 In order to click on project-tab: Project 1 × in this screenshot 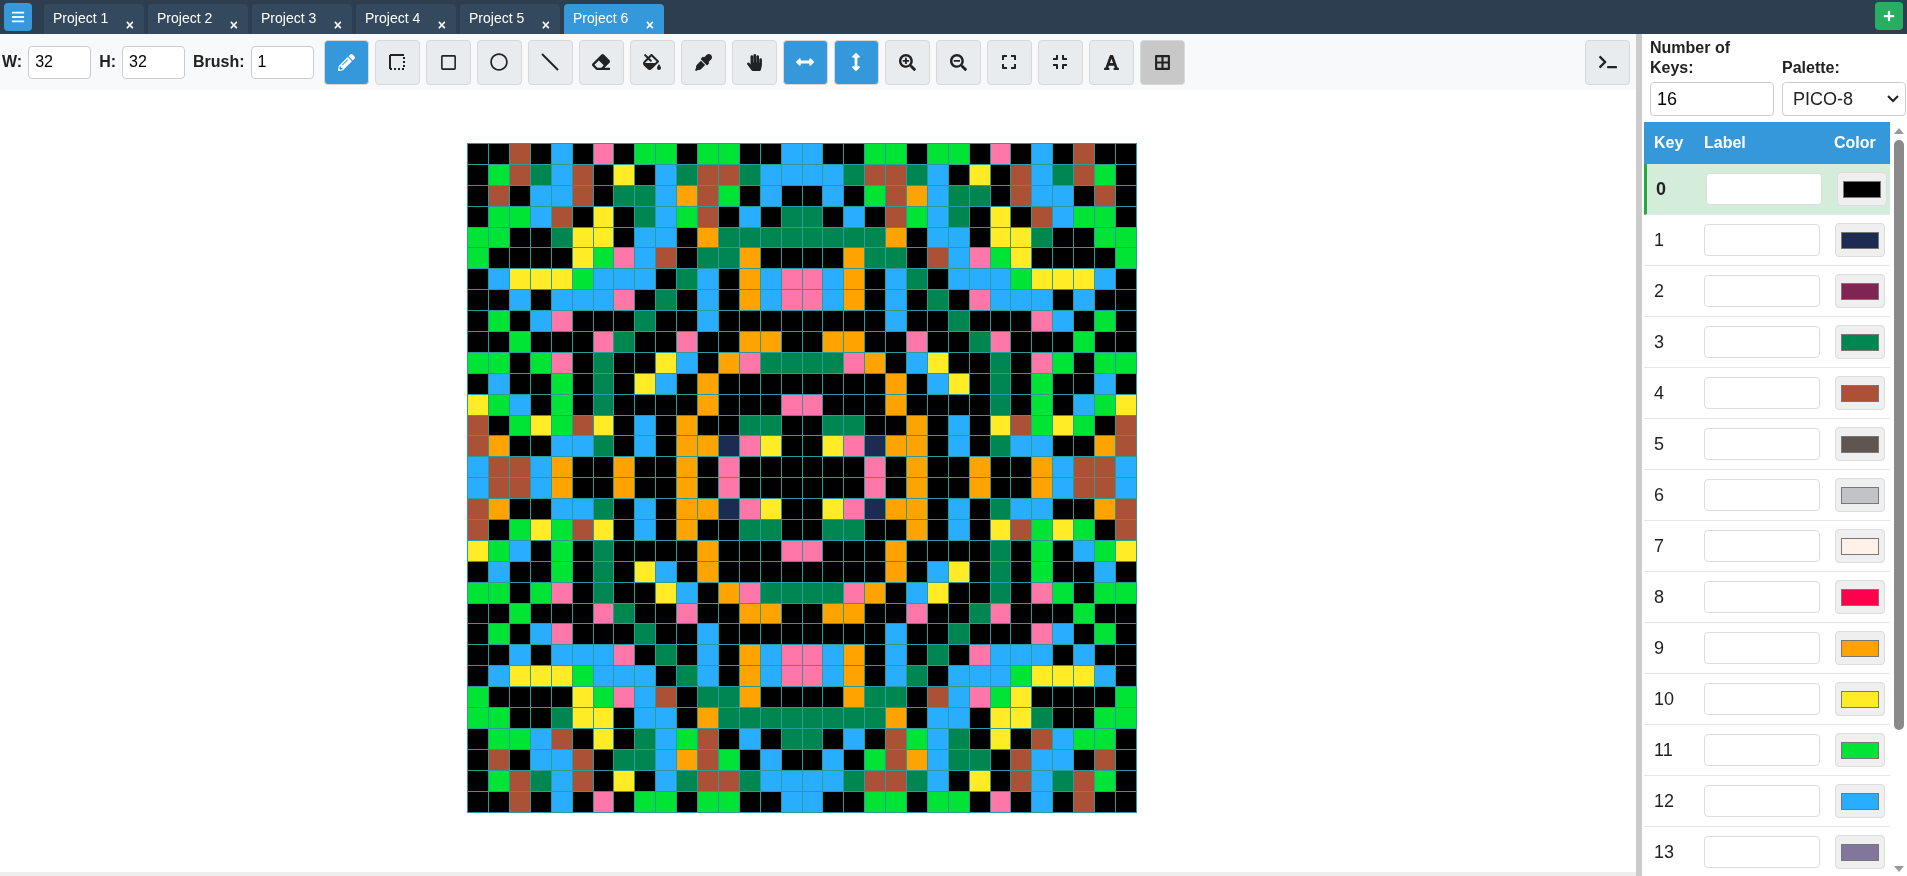, I will do `click(94, 19)`.